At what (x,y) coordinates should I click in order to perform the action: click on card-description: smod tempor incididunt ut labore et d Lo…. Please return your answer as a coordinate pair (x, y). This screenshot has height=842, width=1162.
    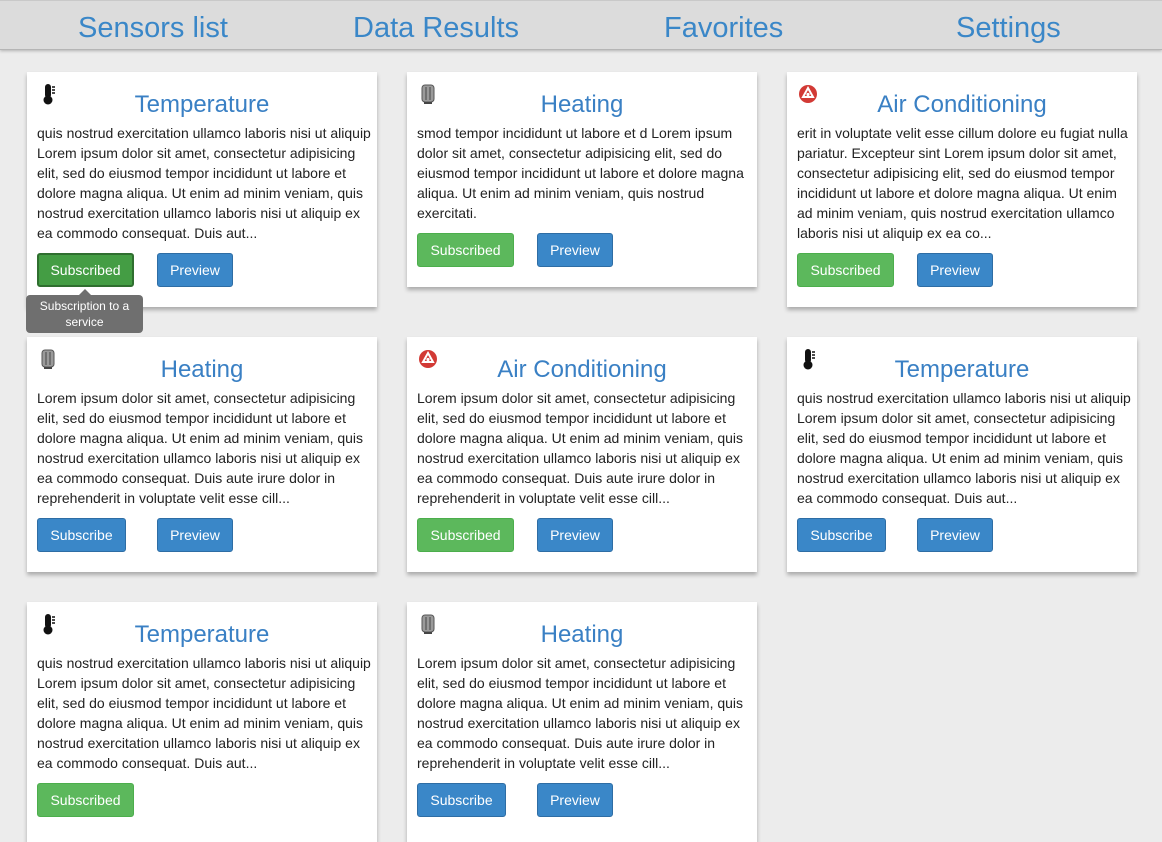
    Looking at the image, I should click on (580, 173).